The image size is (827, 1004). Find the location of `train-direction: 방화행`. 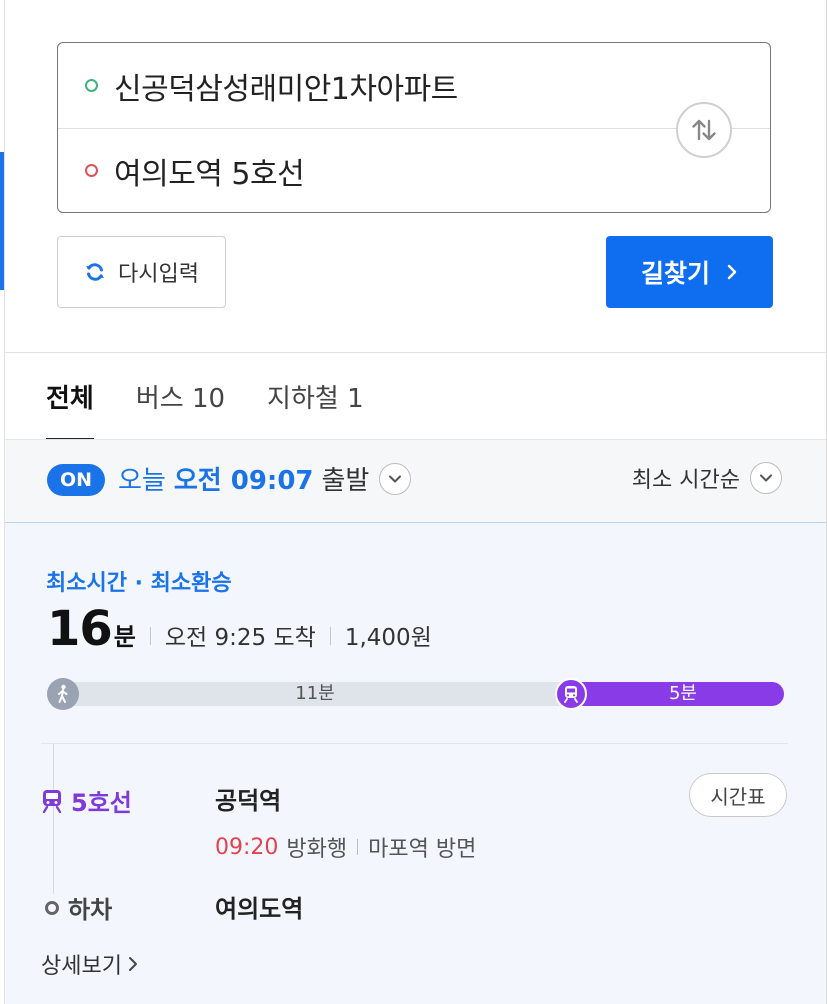

train-direction: 방화행 is located at coordinates (317, 849).